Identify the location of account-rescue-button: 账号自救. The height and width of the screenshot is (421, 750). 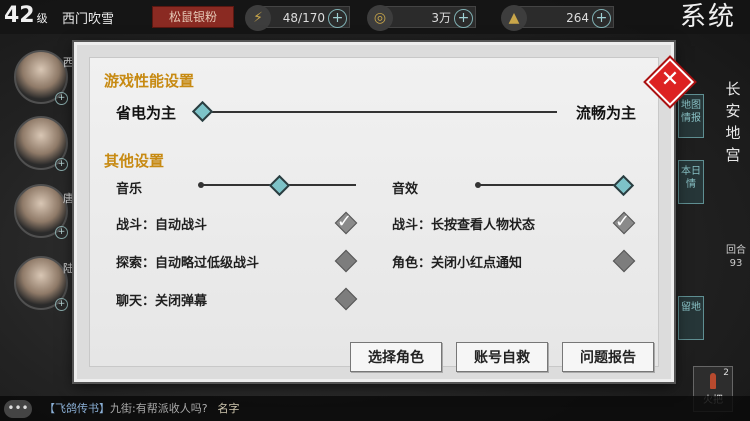
(502, 357).